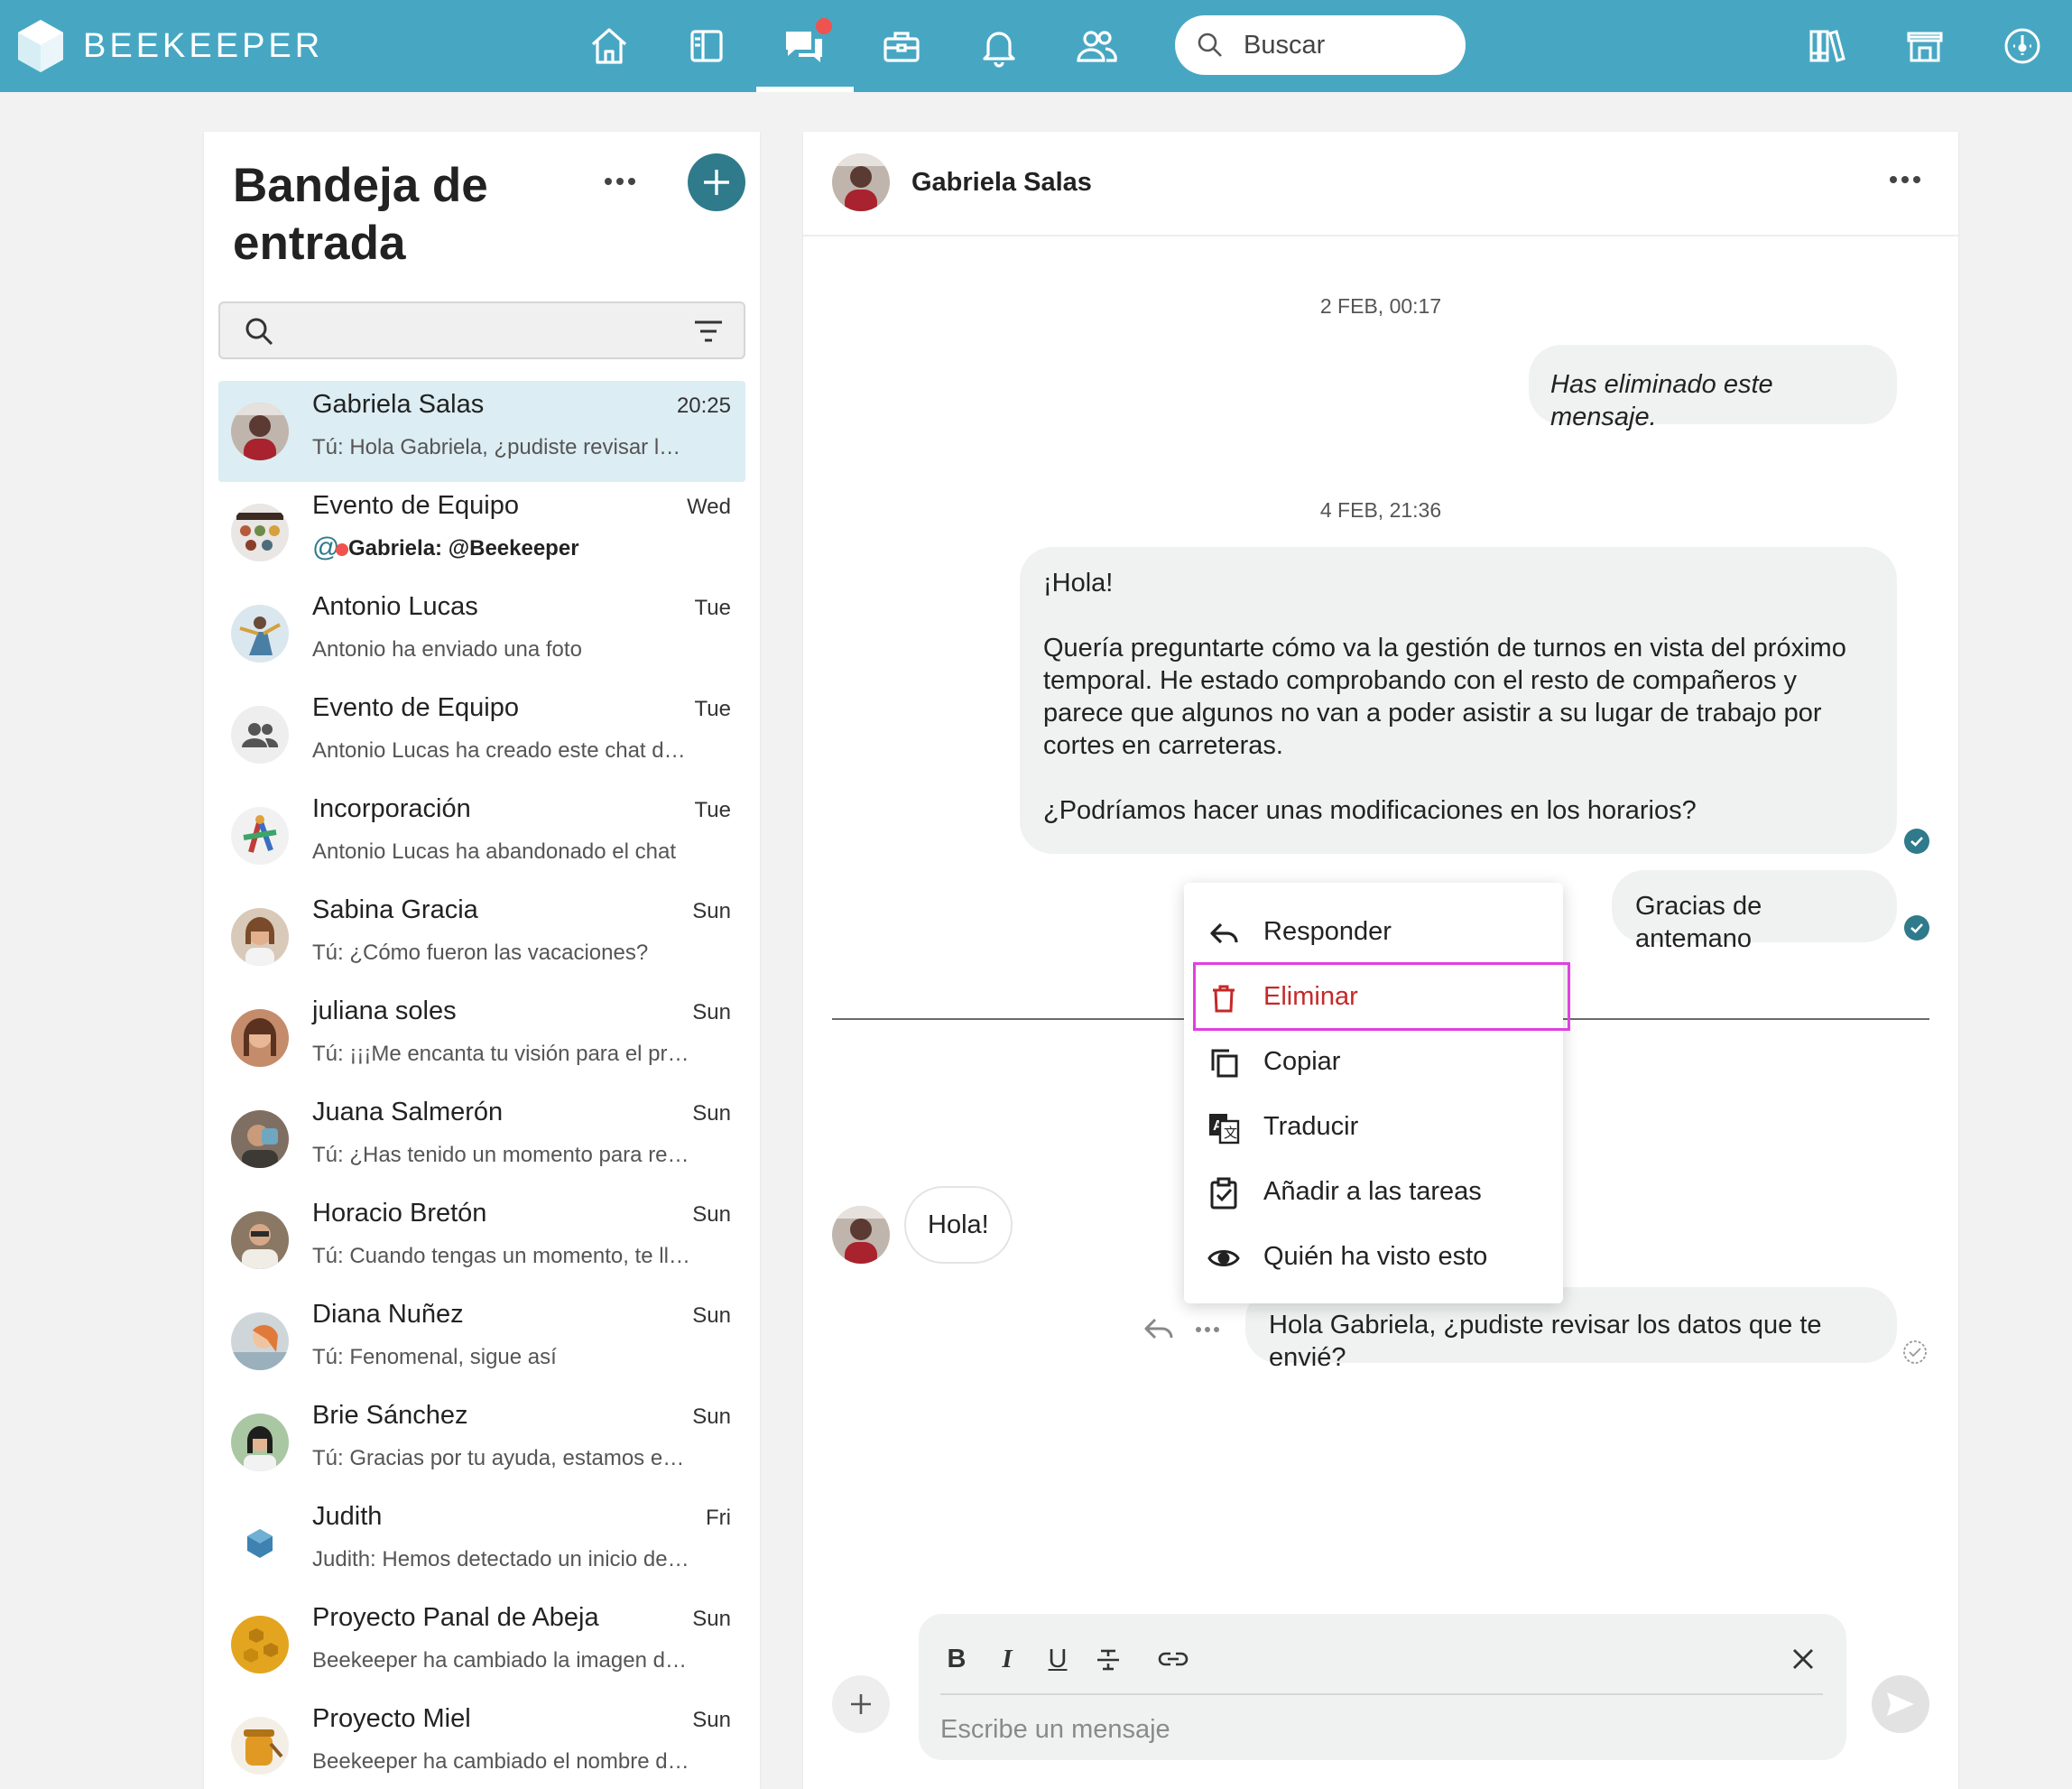  Describe the element at coordinates (434, 1357) in the screenshot. I see `conversation-preview: Tú: Fenomenal, sigue así` at that location.